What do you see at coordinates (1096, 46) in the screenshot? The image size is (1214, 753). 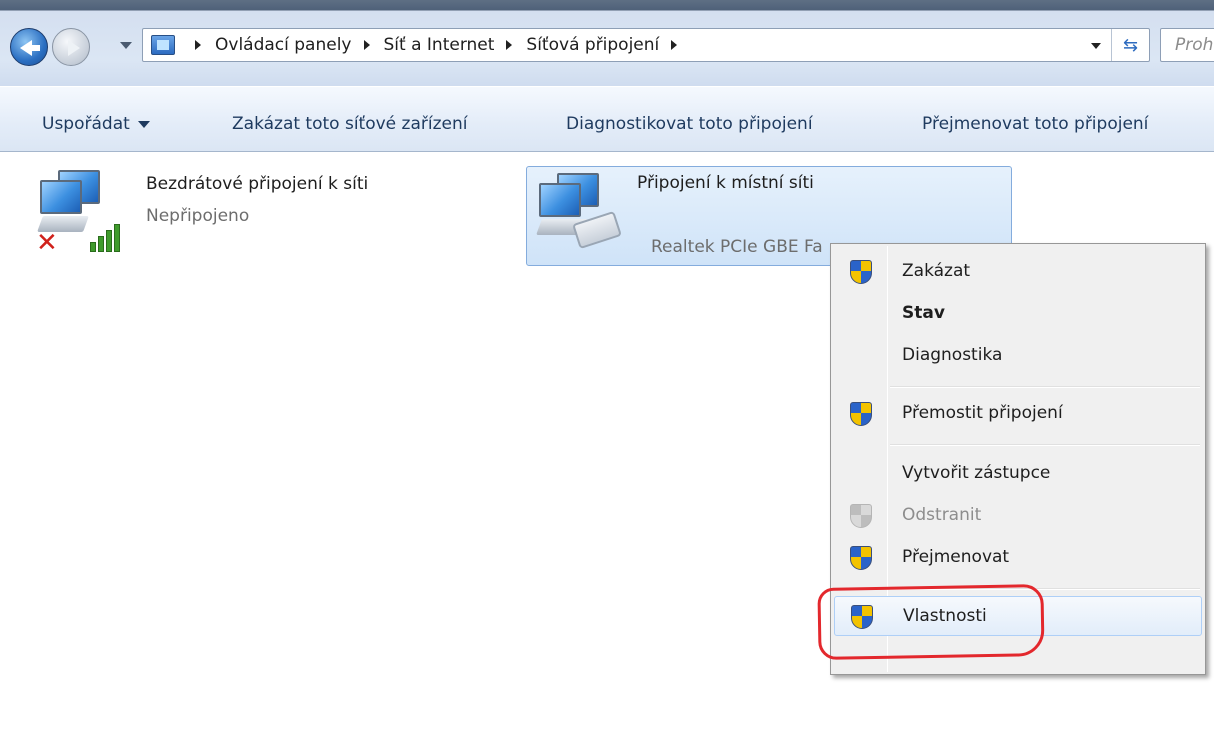 I see `address-history-dropdown-icon` at bounding box center [1096, 46].